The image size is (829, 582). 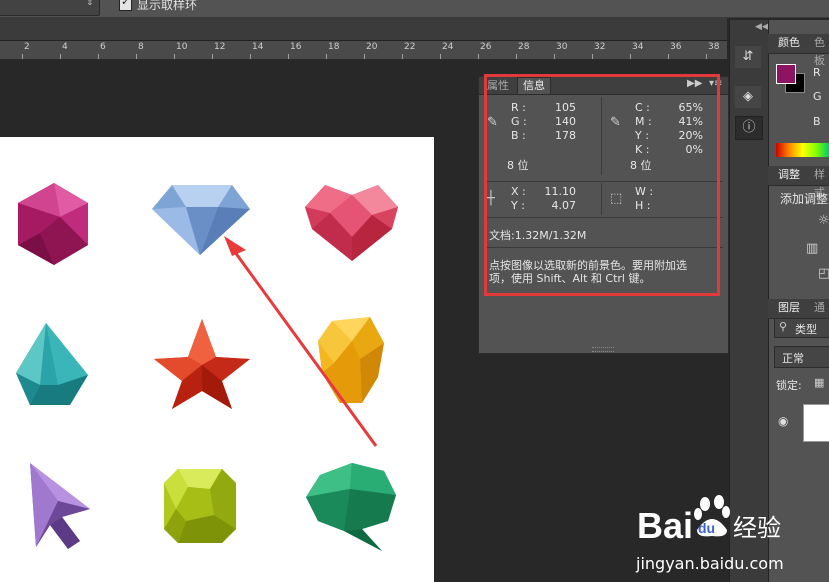 I want to click on highlight-box, so click(x=602, y=185).